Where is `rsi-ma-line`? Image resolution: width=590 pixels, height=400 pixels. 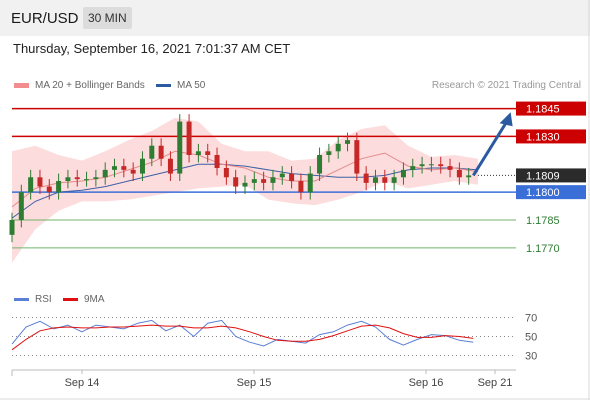 rsi-ma-line is located at coordinates (242, 337).